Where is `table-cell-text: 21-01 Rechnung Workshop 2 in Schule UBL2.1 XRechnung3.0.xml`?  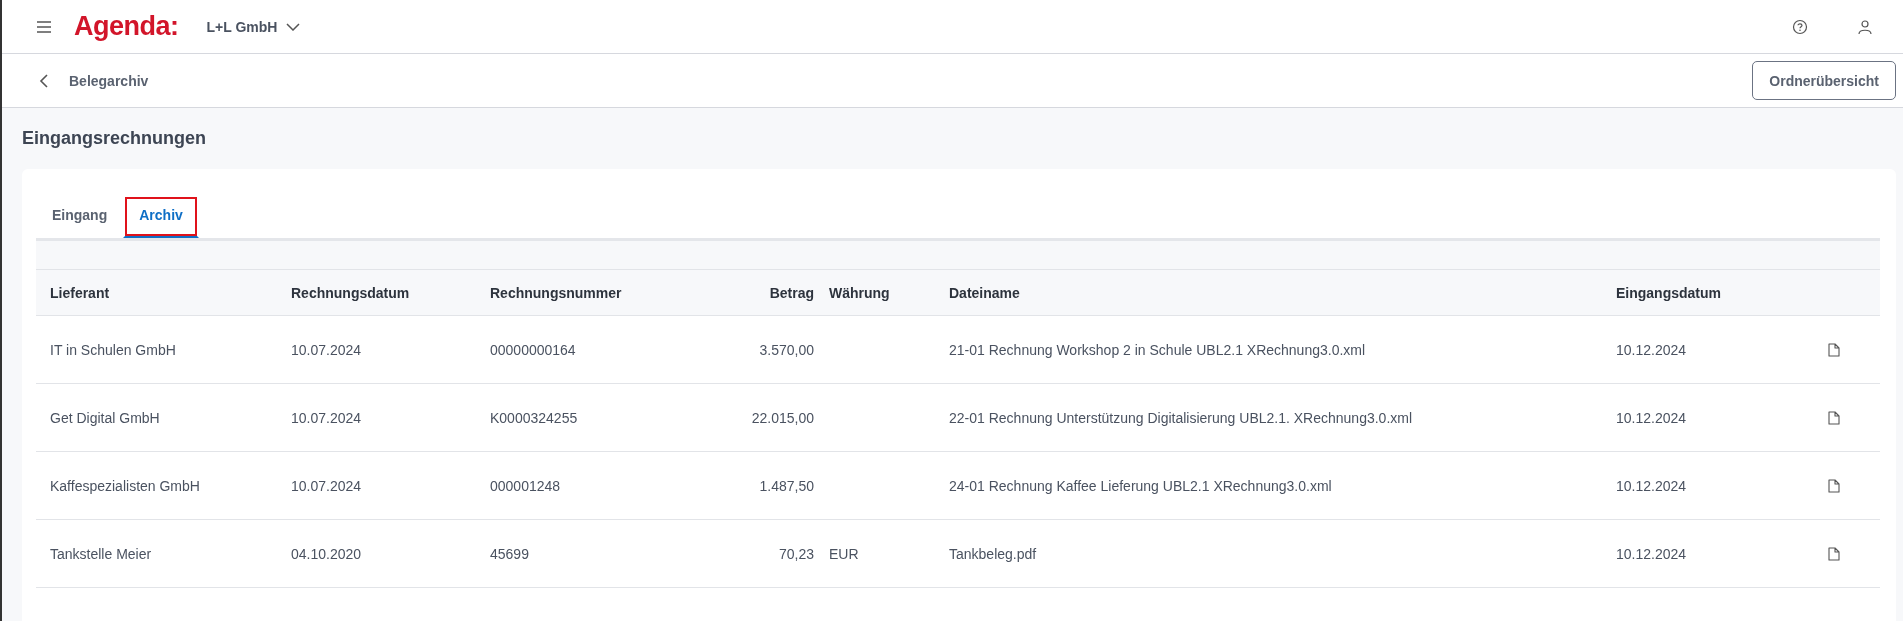 table-cell-text: 21-01 Rechnung Workshop 2 in Schule UBL2.1 XRechnung3.0.xml is located at coordinates (1158, 349).